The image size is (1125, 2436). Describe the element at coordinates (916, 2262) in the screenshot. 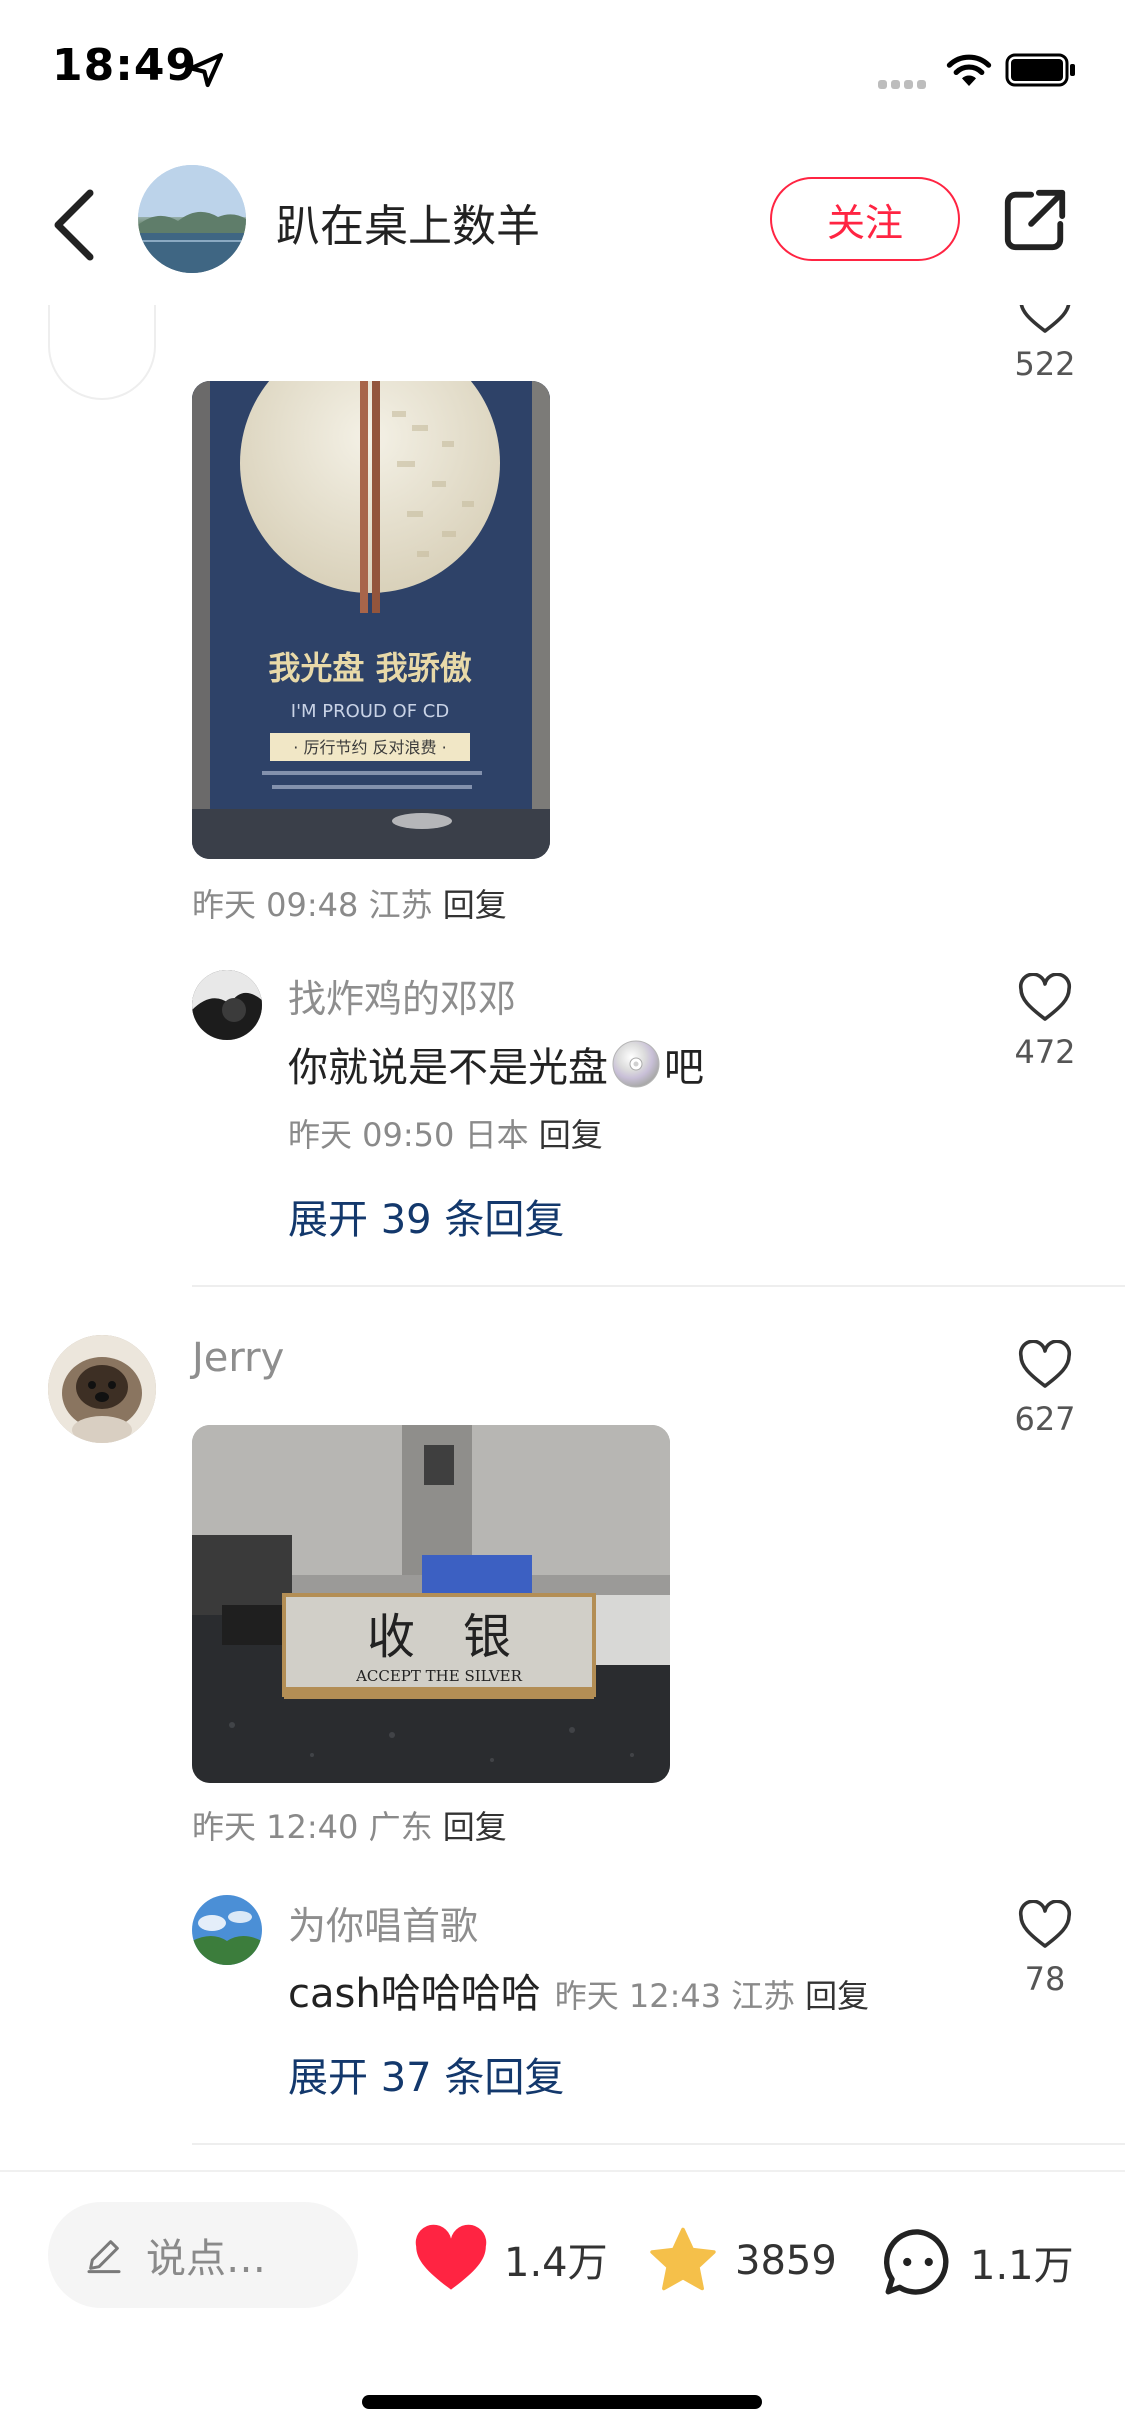

I see `chat-bubble-icon` at that location.